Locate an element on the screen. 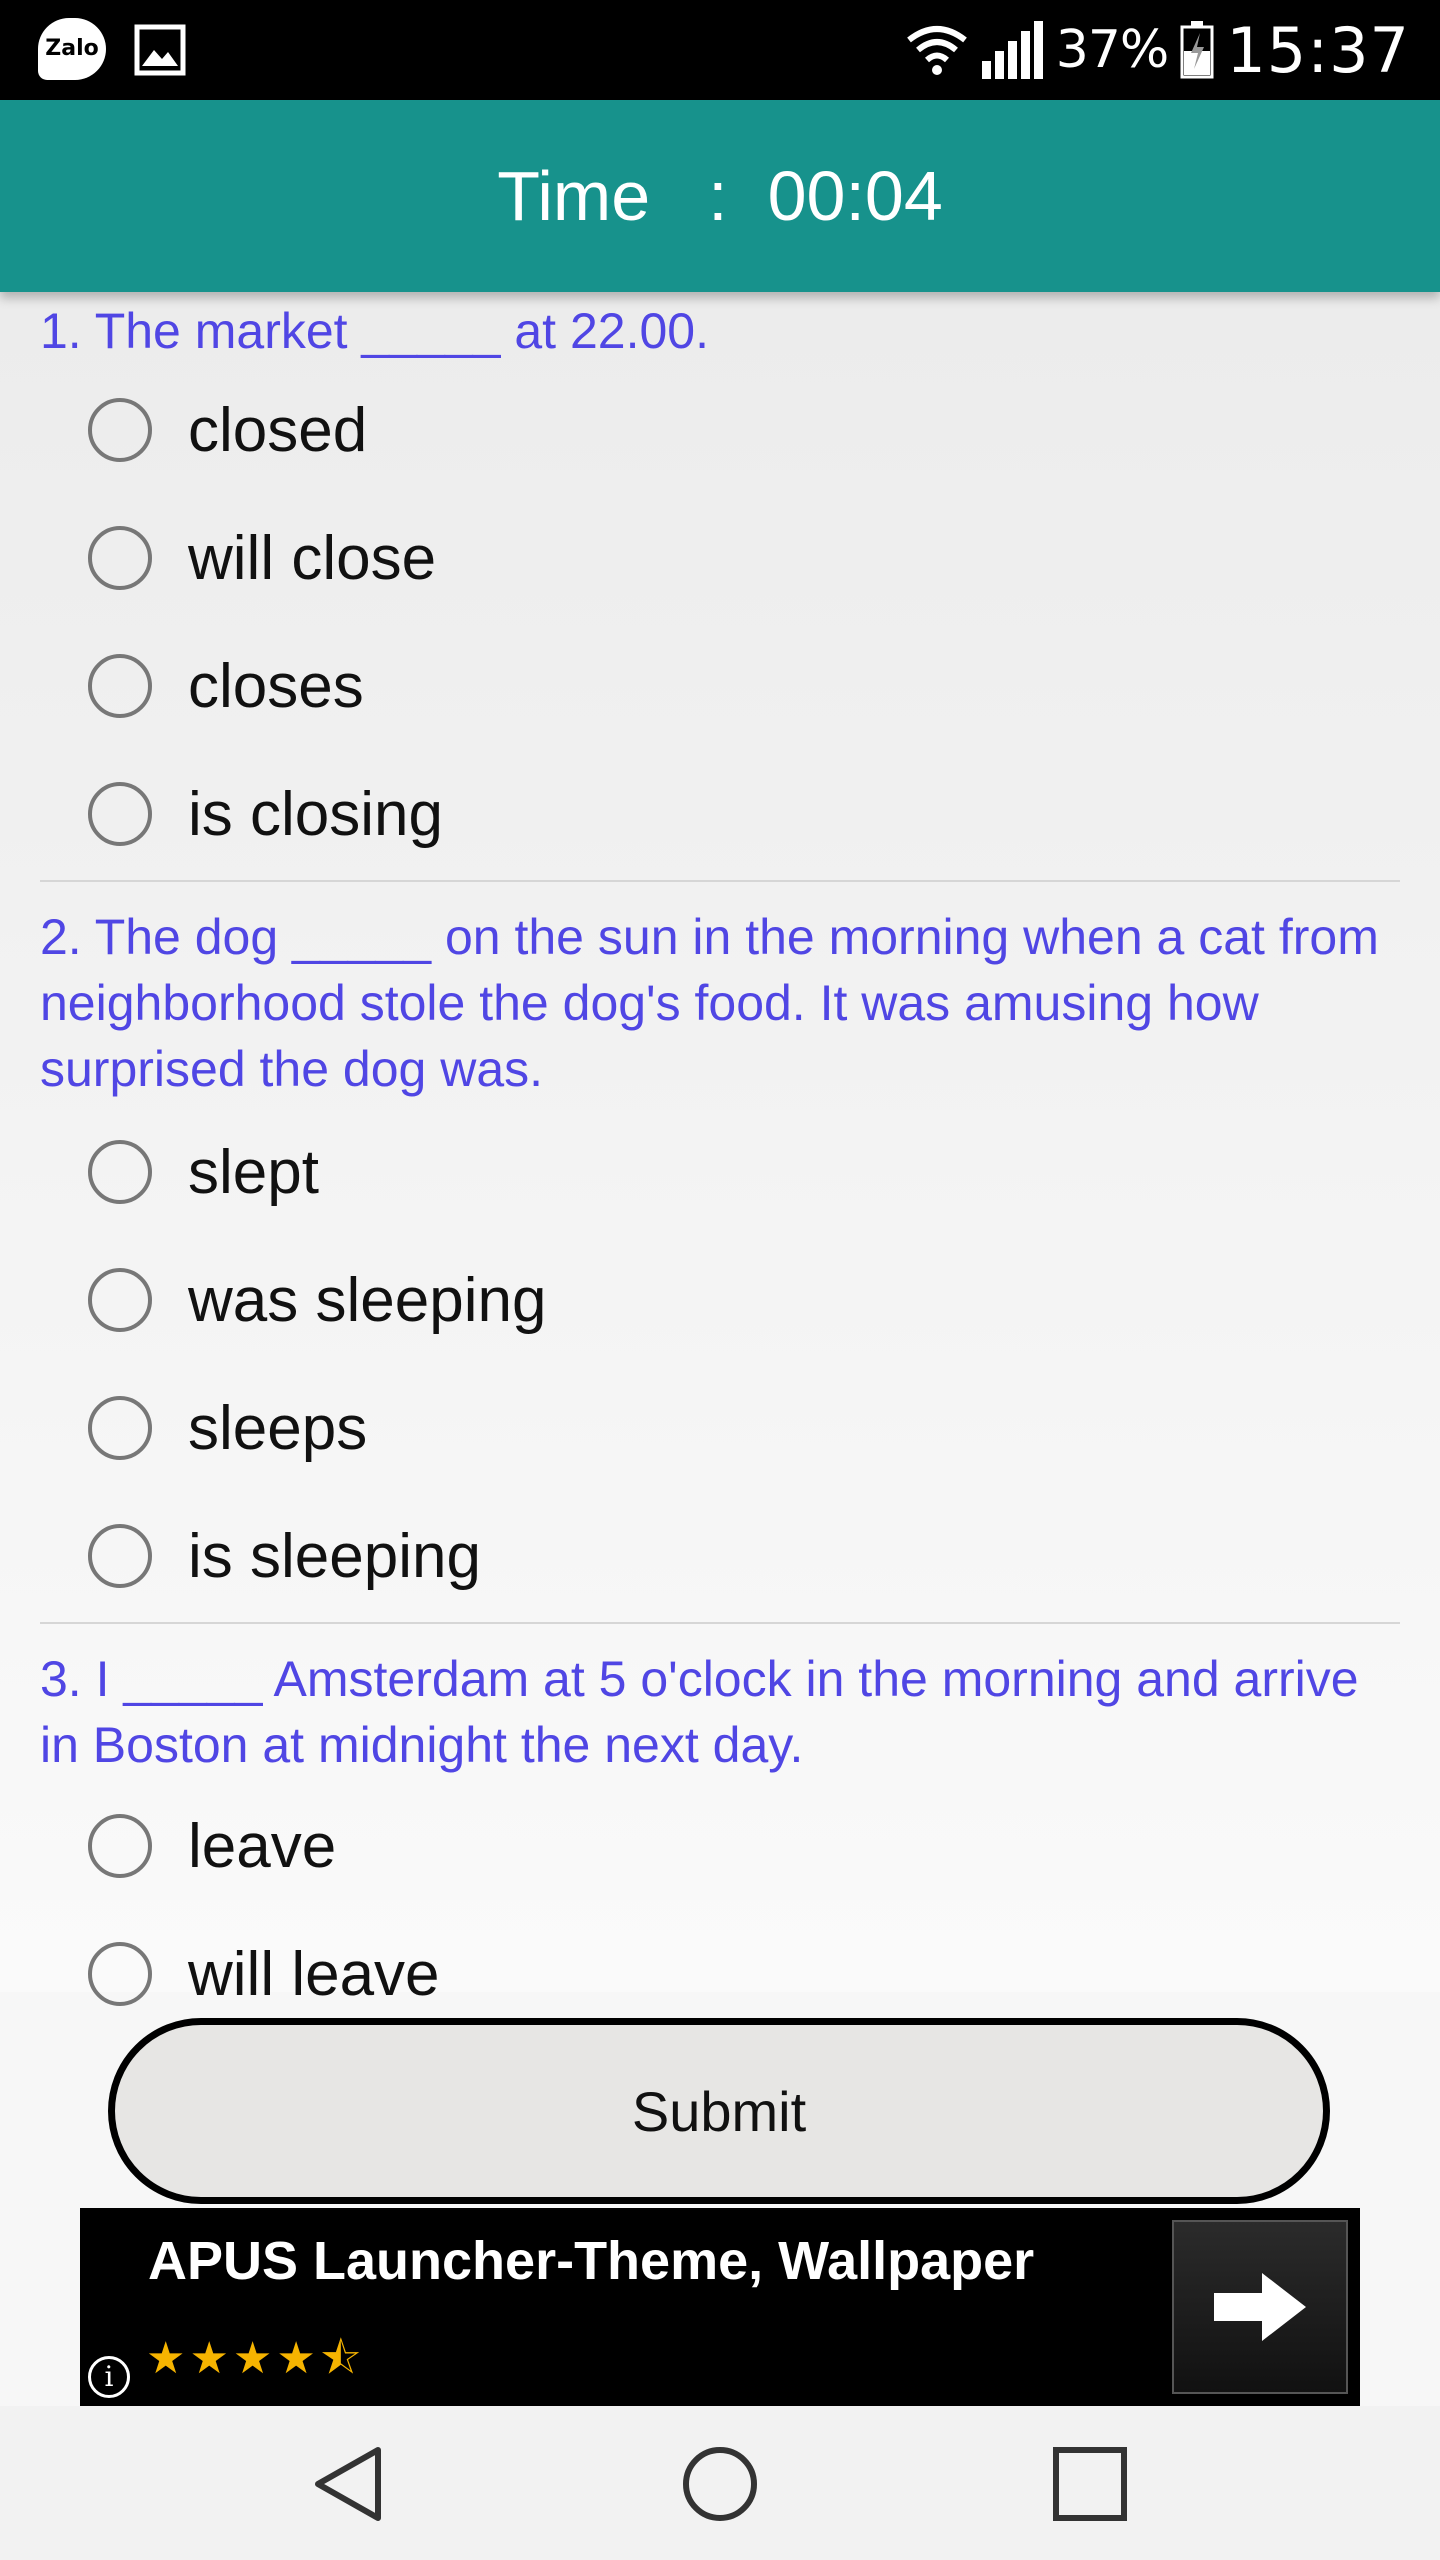 This screenshot has height=2560, width=1440. arrow-right-icon is located at coordinates (1260, 2307).